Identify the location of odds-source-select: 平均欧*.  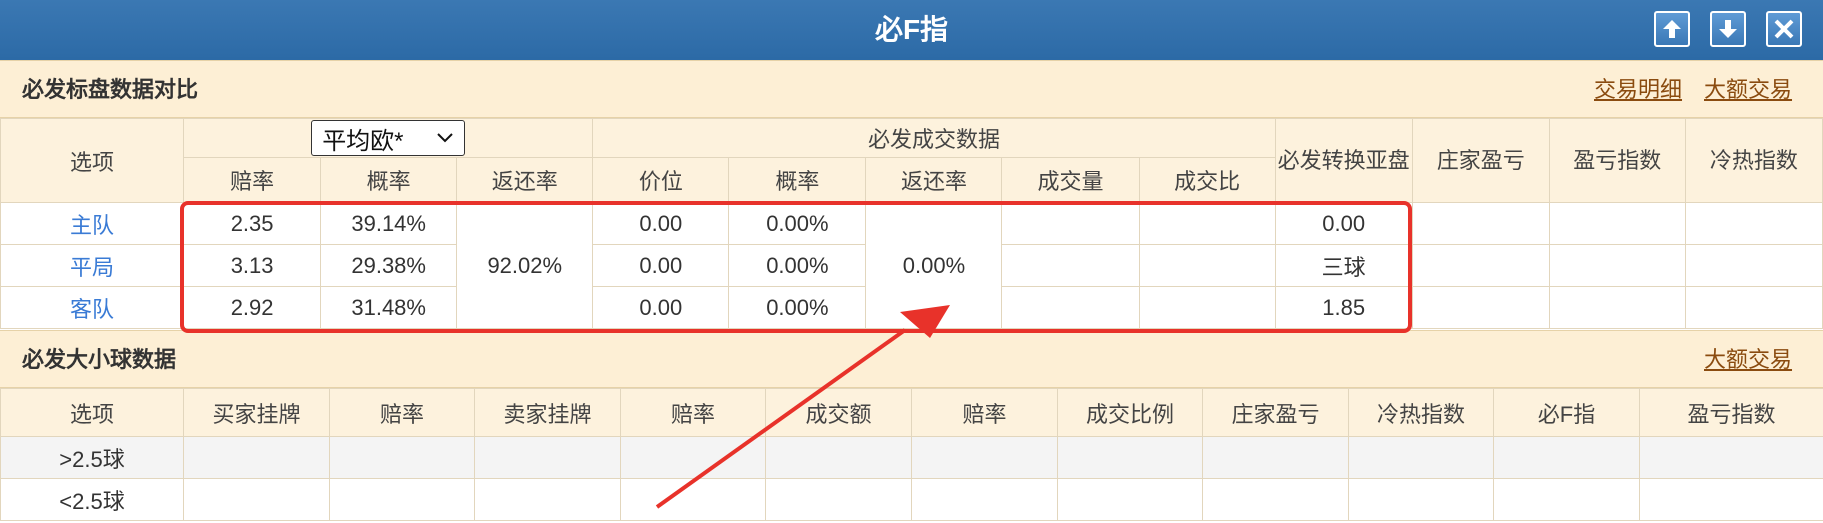
(388, 138).